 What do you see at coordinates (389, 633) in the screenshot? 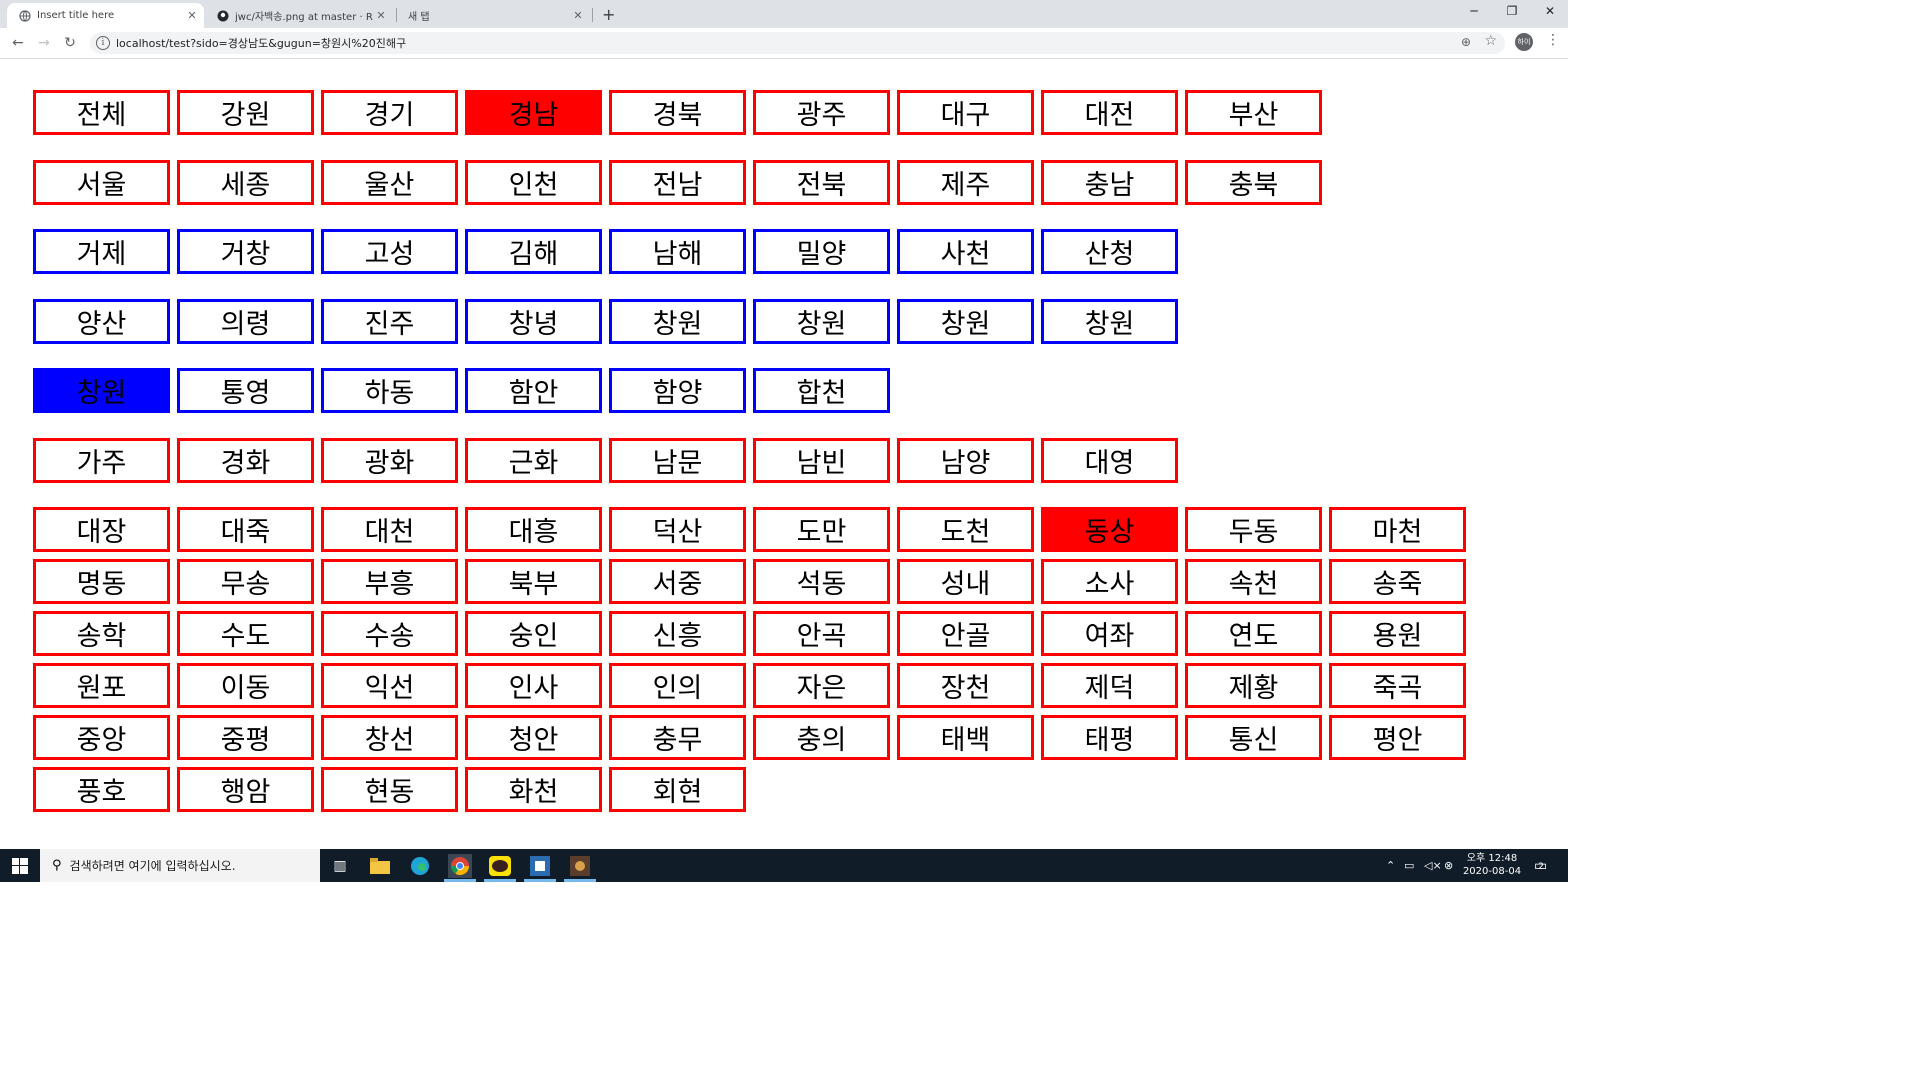
I see `dong-button: 수송` at bounding box center [389, 633].